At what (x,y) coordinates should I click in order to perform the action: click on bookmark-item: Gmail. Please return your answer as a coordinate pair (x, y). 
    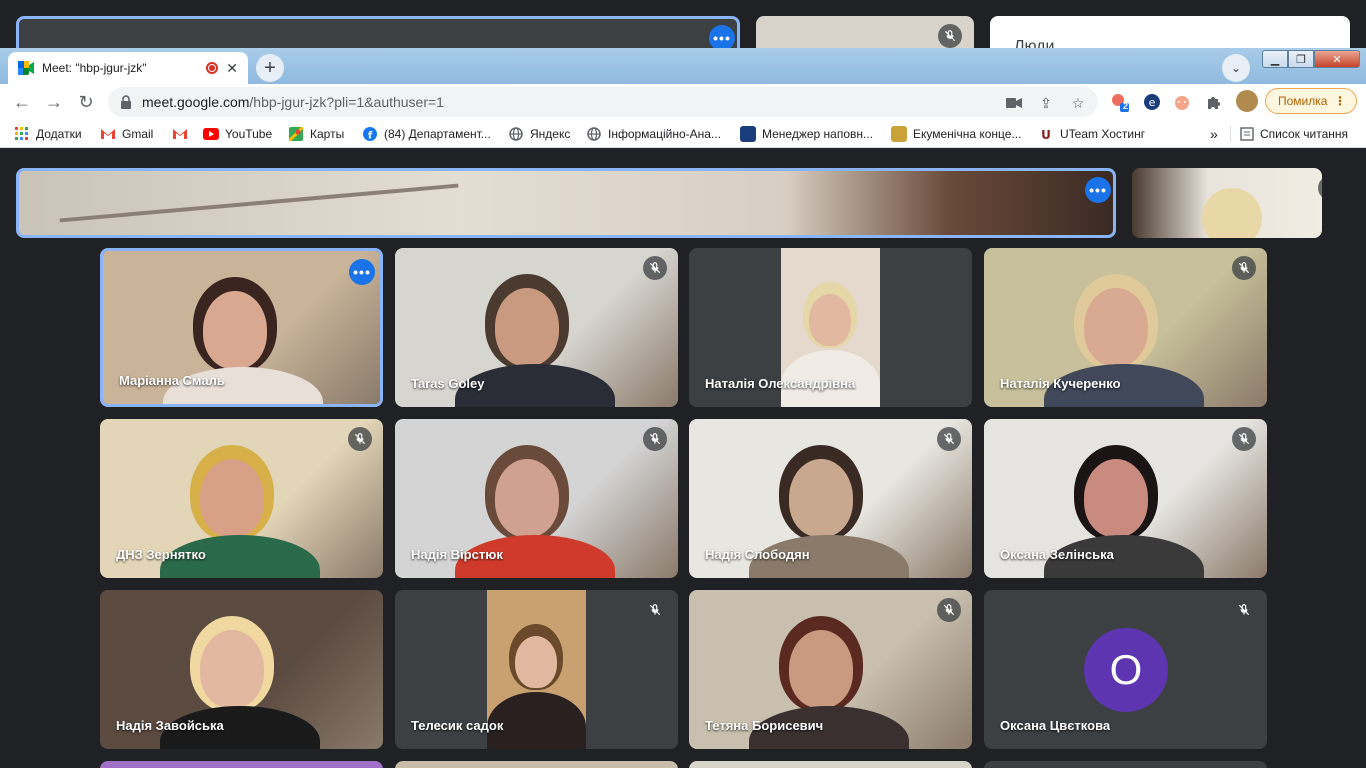
    Looking at the image, I should click on (126, 134).